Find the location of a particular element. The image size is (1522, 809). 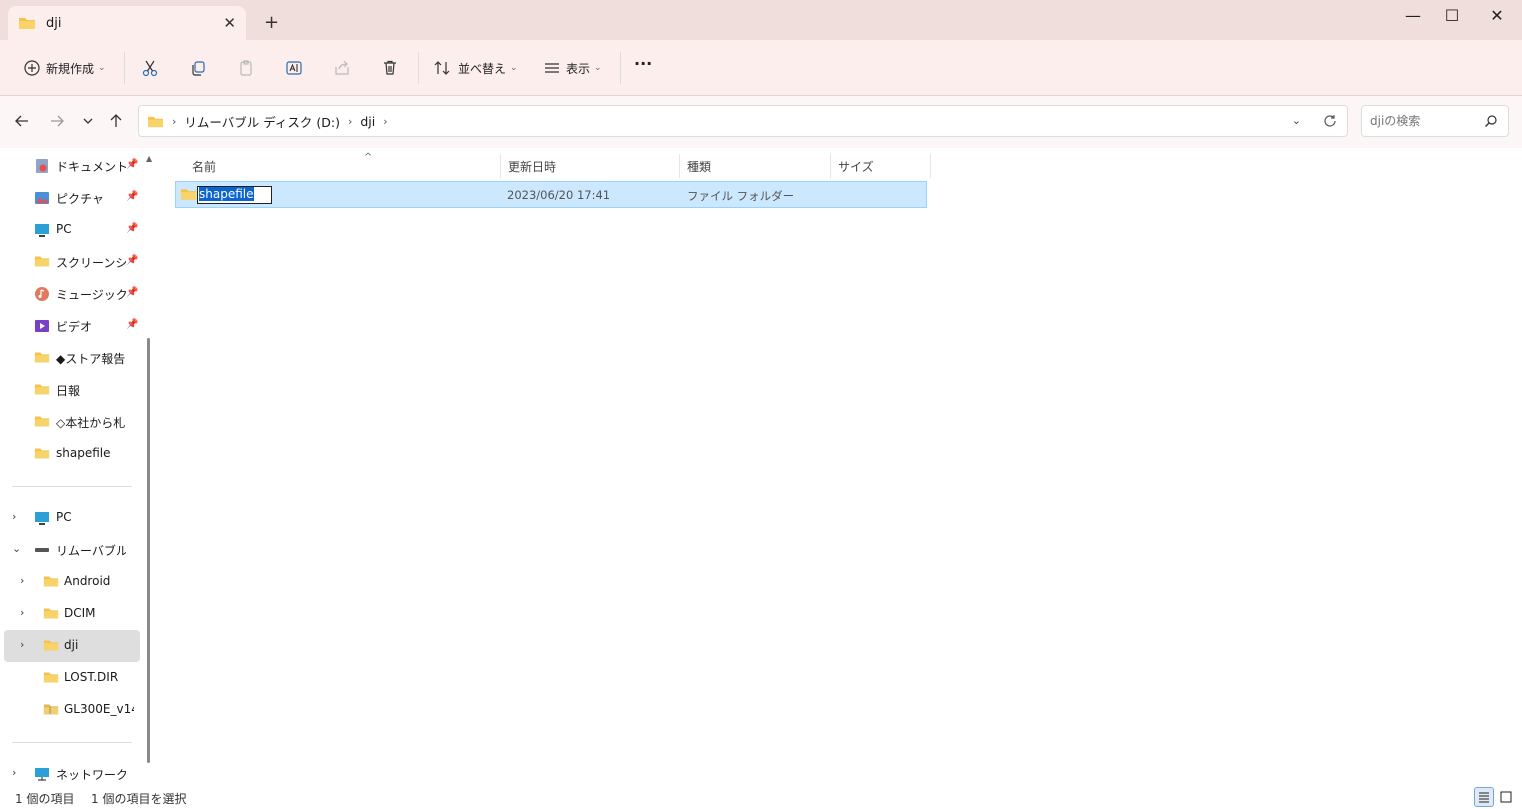

view-button: 表示 ⌄ is located at coordinates (571, 68).